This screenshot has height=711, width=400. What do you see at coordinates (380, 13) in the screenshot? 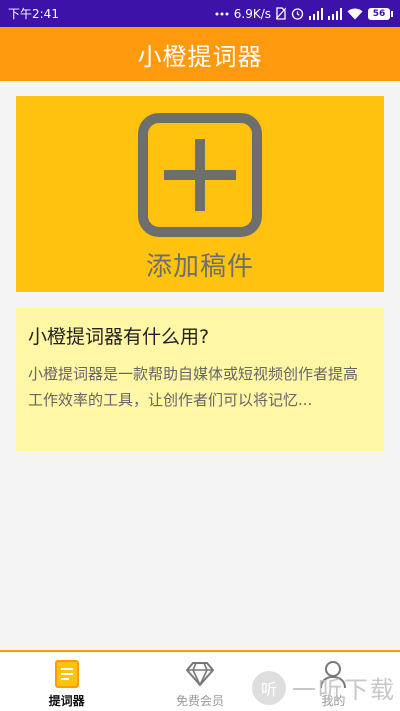
I see `battery-icon: 56` at bounding box center [380, 13].